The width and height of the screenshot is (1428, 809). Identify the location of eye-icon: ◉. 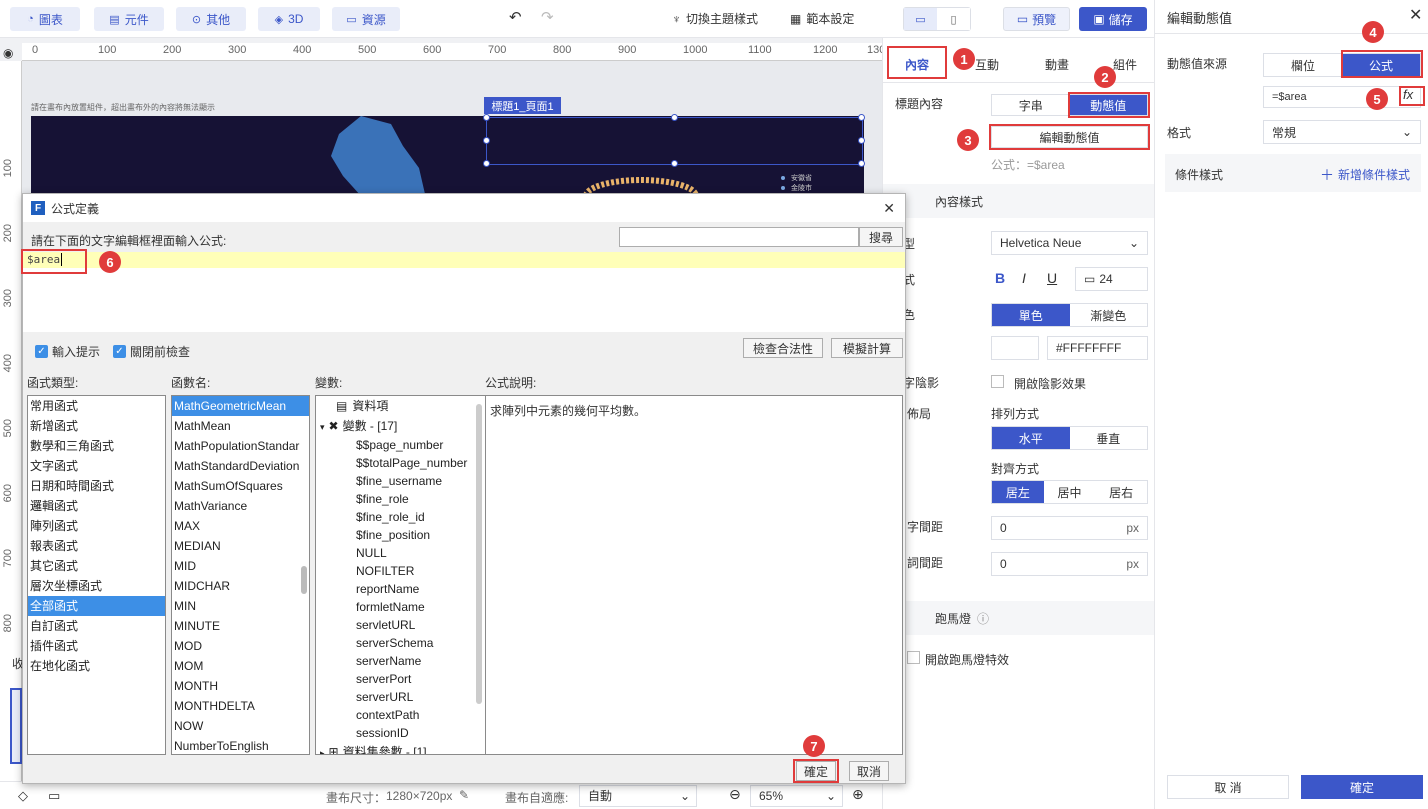
(8, 53).